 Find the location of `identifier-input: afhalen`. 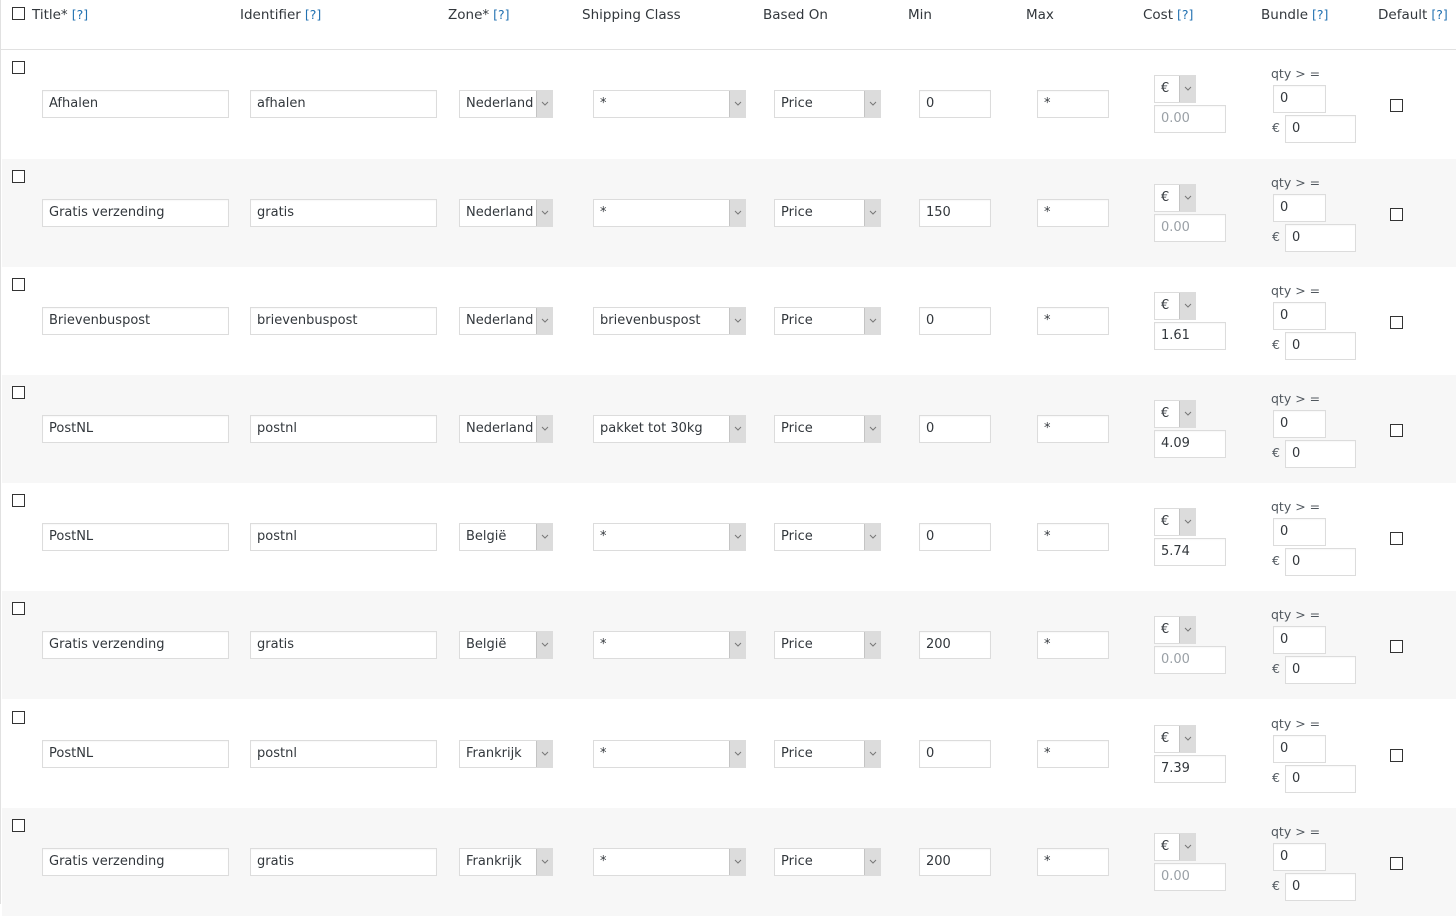

identifier-input: afhalen is located at coordinates (343, 104).